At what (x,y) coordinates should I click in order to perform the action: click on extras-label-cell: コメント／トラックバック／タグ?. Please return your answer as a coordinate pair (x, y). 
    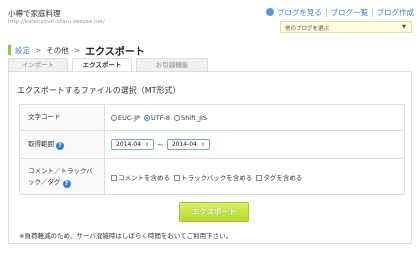
    Looking at the image, I should click on (62, 176).